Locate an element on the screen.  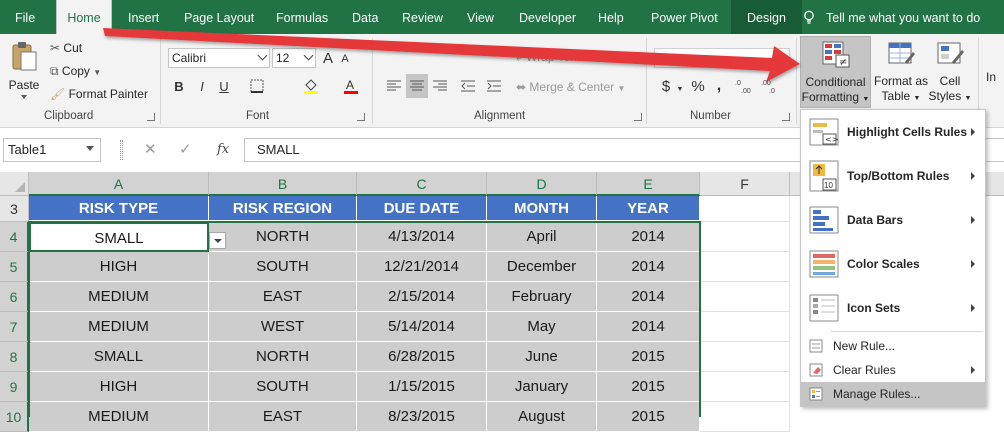
row-header-7: 7 is located at coordinates (14, 327).